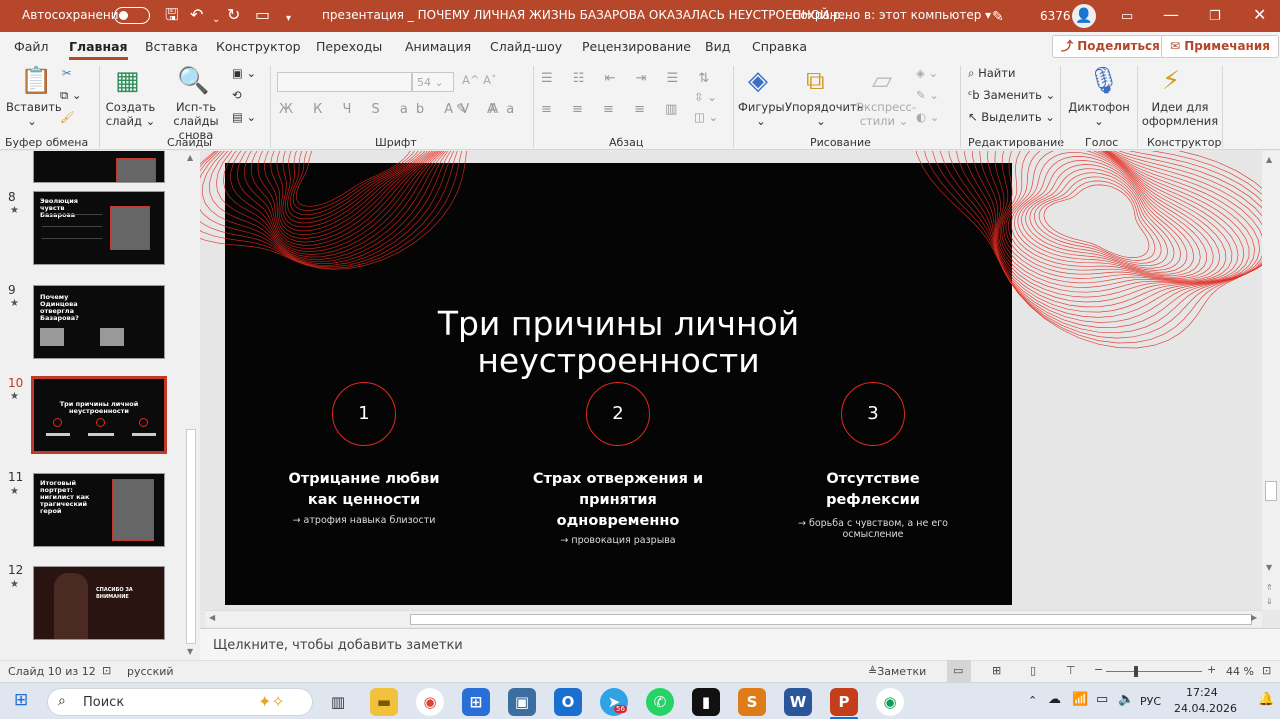 The image size is (1280, 719). Describe the element at coordinates (106, 670) in the screenshot. I see `spellcheck-icon: ⊡` at that location.